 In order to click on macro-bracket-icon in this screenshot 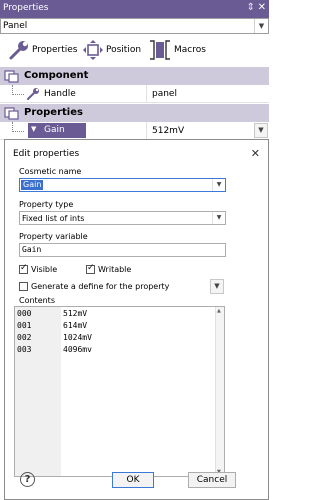, I will do `click(160, 50)`.